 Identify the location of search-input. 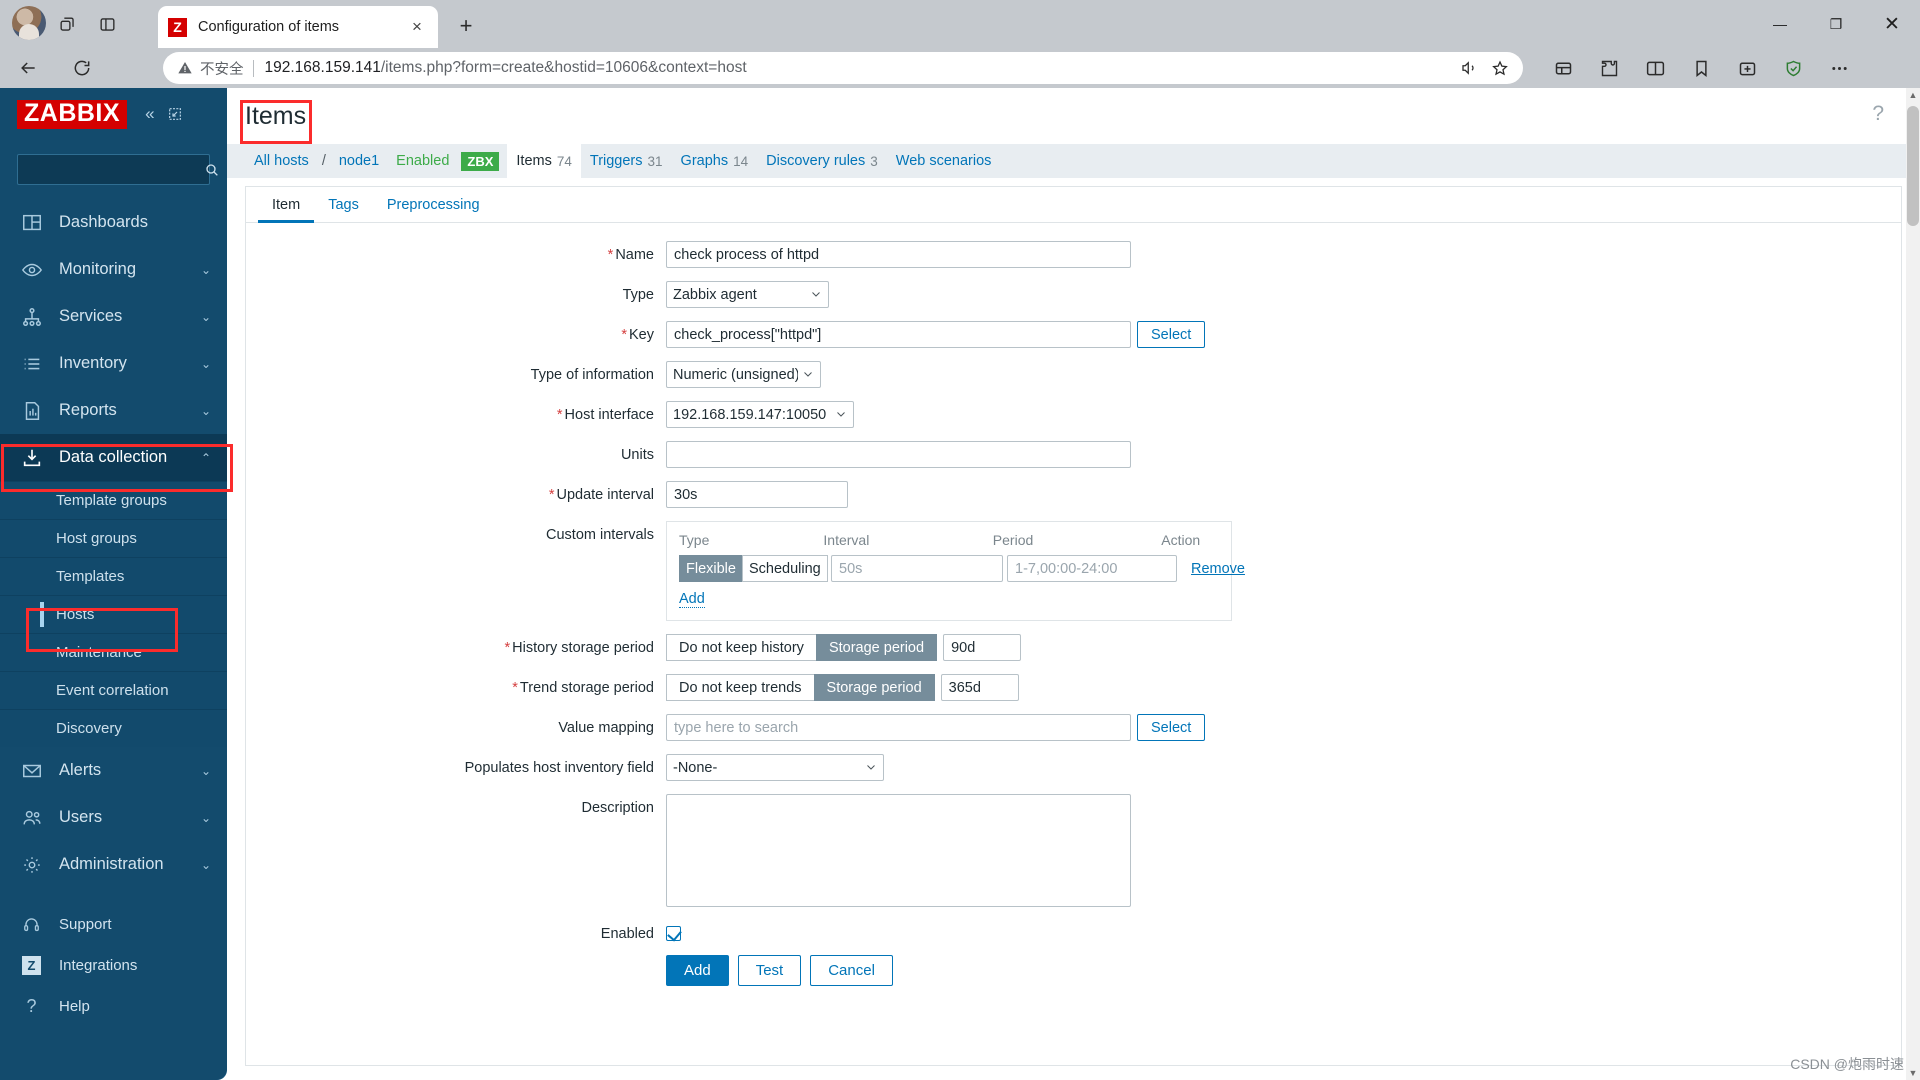
(115, 169).